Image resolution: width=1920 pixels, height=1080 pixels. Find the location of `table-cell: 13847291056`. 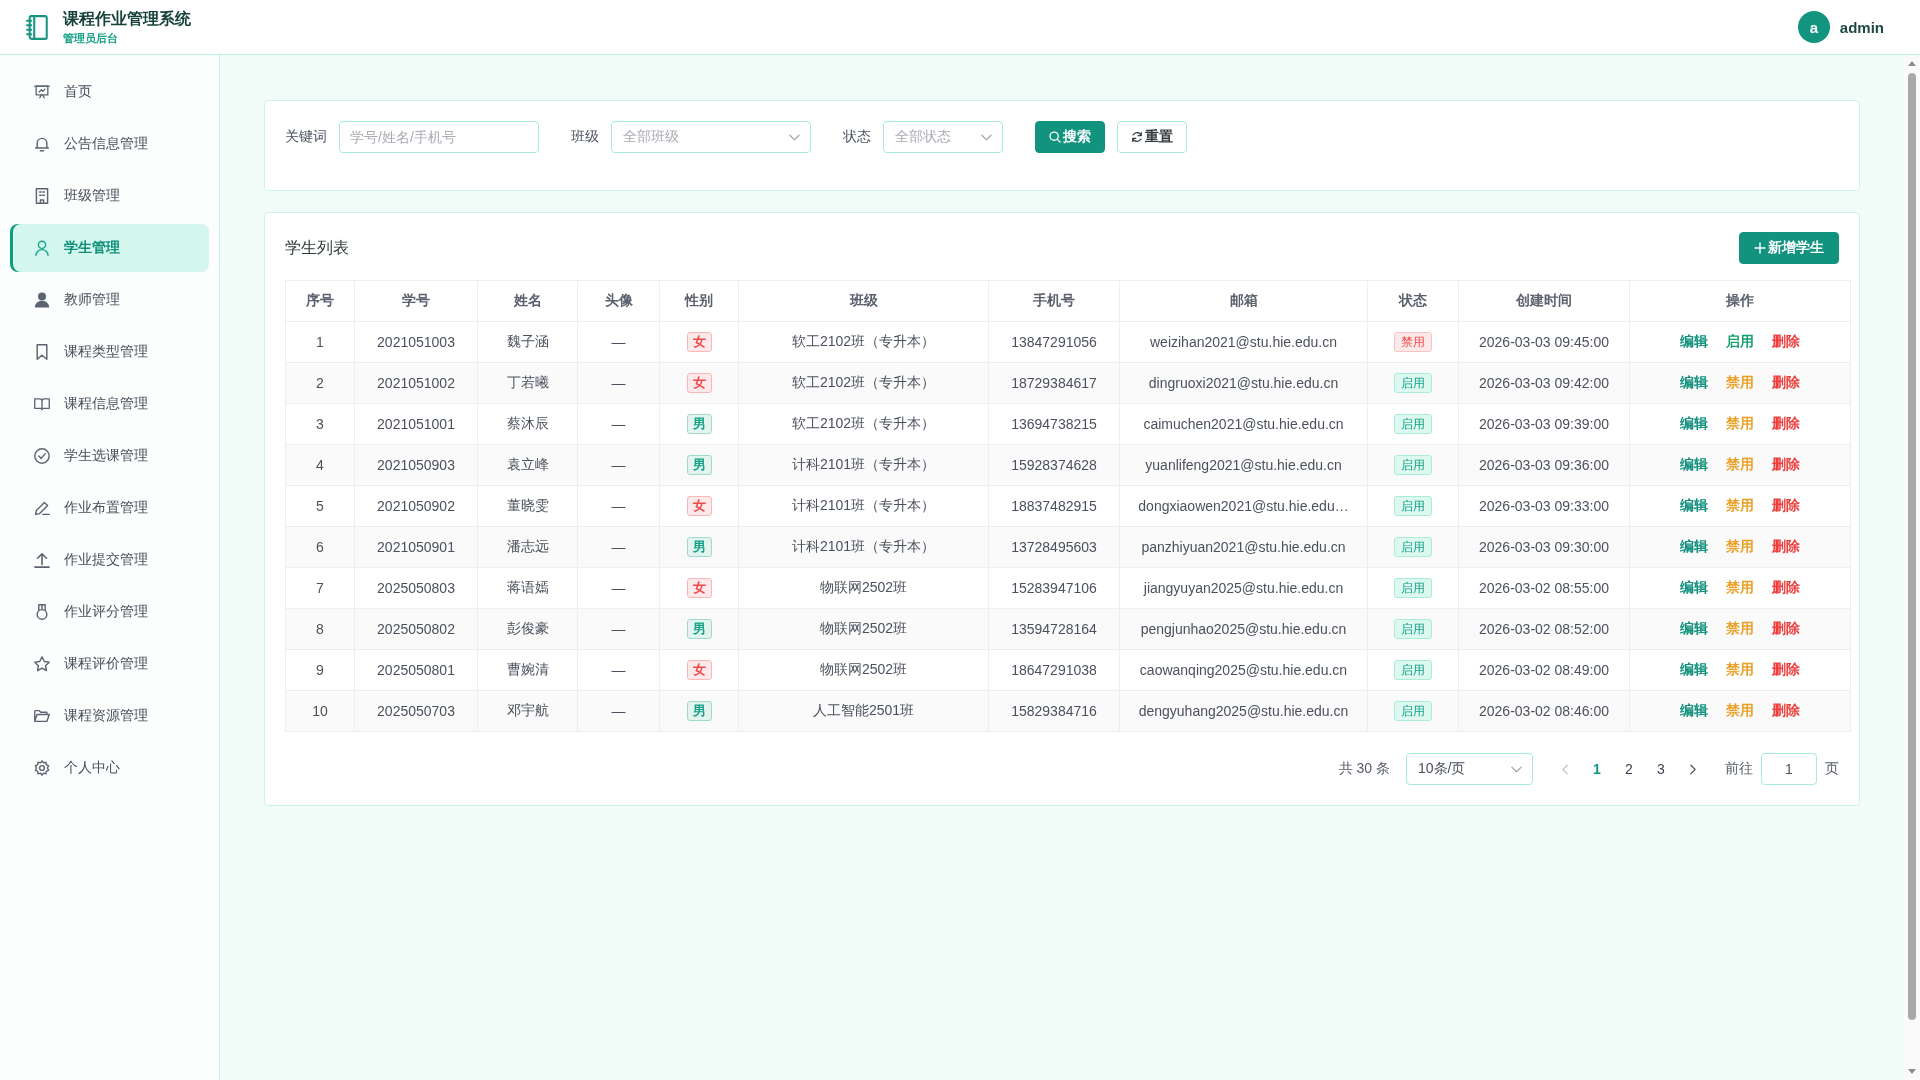

table-cell: 13847291056 is located at coordinates (1054, 342).